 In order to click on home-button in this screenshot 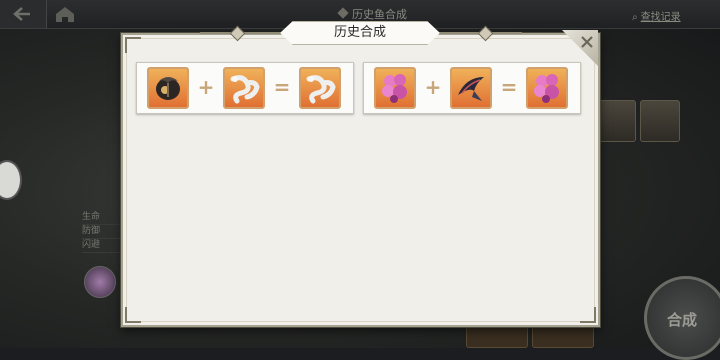, I will do `click(65, 14)`.